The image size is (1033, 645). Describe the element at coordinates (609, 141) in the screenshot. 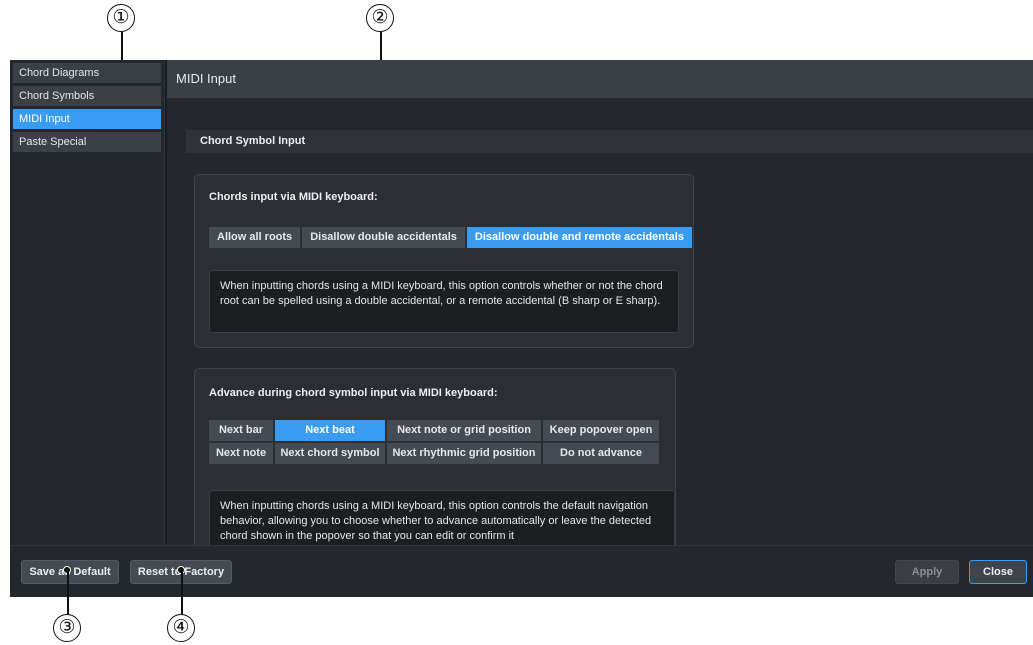

I see `section-header: Chord Symbol Input` at that location.